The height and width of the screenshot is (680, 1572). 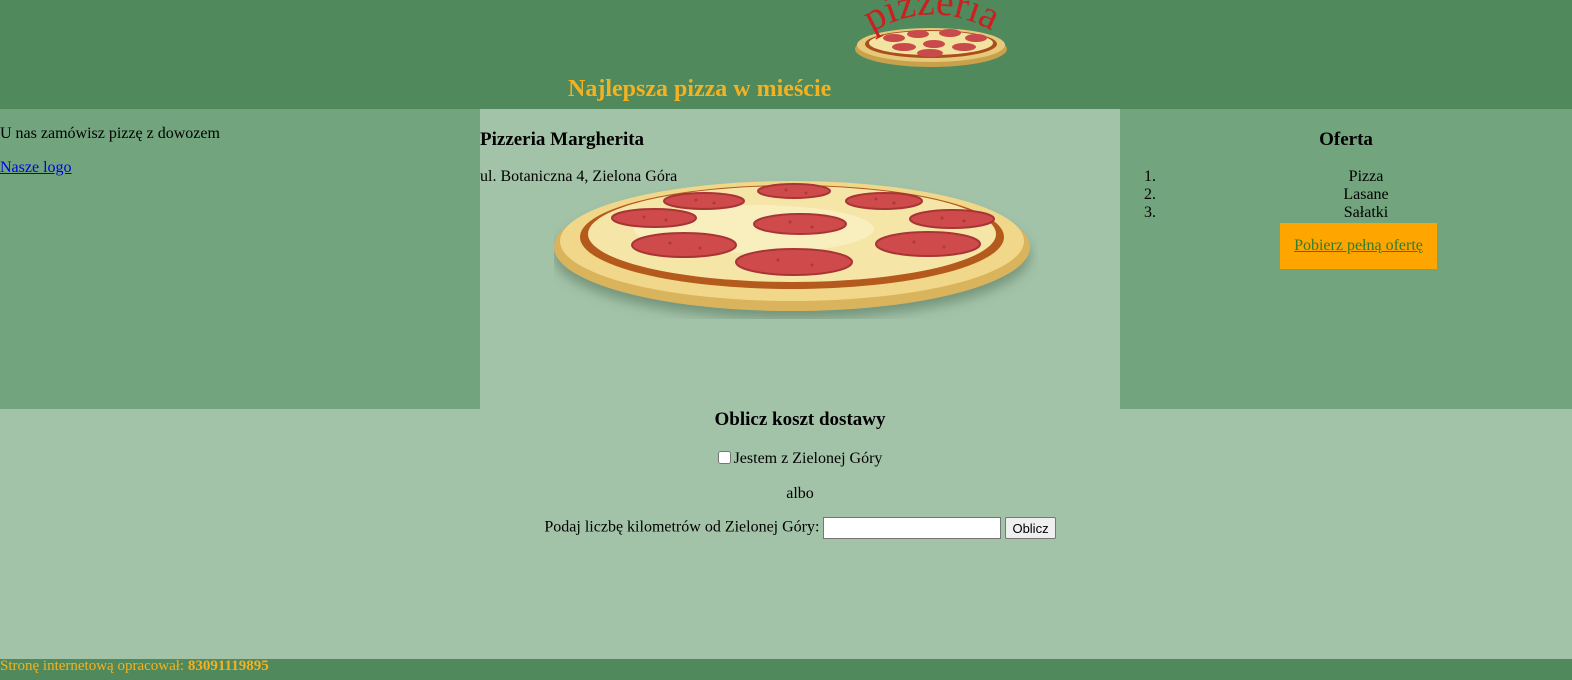 What do you see at coordinates (912, 528) in the screenshot?
I see `km-input` at bounding box center [912, 528].